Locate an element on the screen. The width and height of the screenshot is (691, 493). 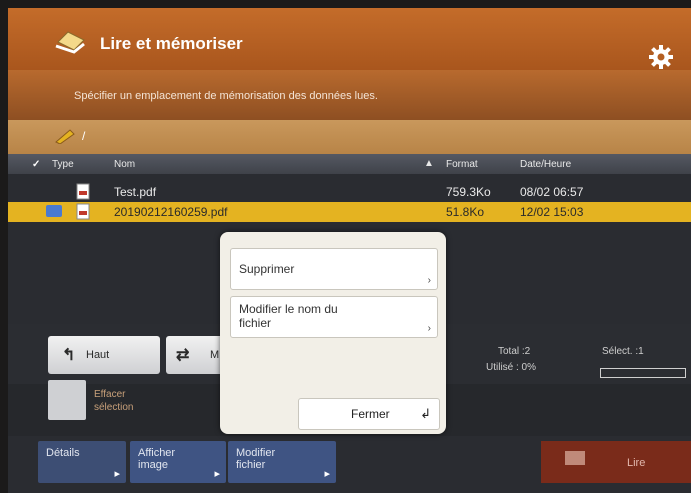
column-type: Type is located at coordinates (63, 164).